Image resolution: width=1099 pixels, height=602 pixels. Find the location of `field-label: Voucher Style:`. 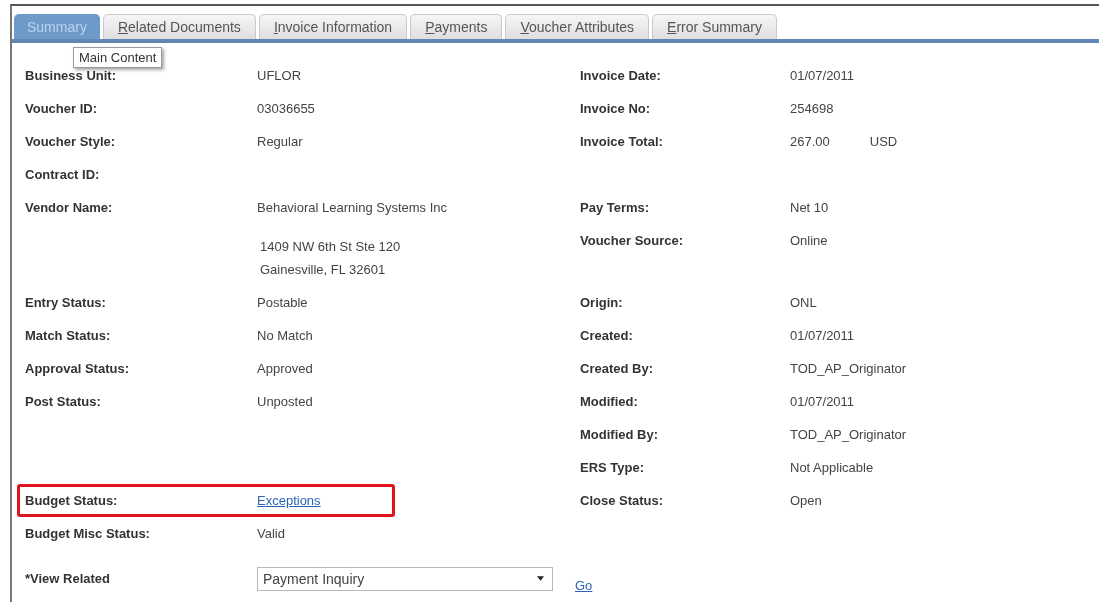

field-label: Voucher Style: is located at coordinates (70, 141).